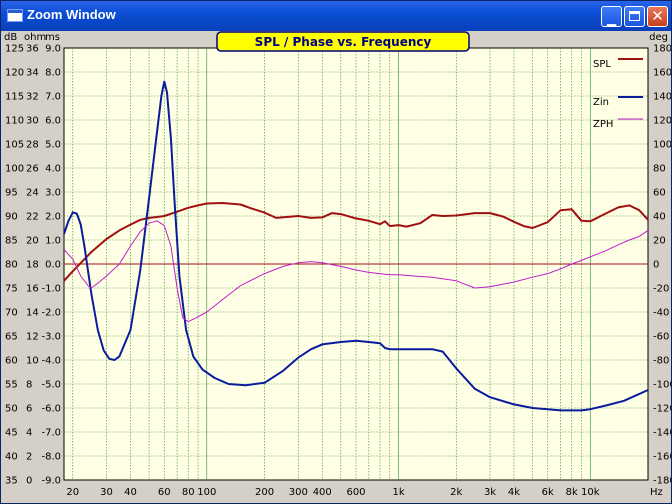 The image size is (672, 504). Describe the element at coordinates (51, 433) in the screenshot. I see `tick-label-ms: -7.0` at that location.